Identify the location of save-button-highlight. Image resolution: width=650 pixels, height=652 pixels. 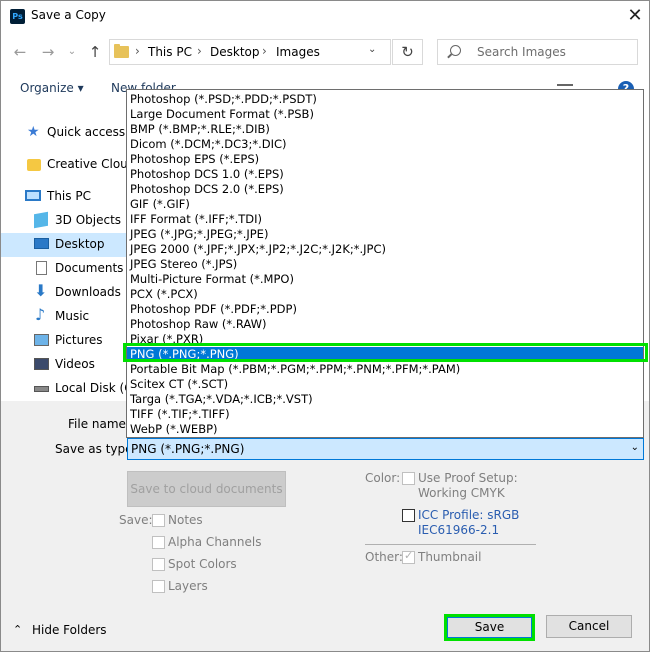
(489, 627).